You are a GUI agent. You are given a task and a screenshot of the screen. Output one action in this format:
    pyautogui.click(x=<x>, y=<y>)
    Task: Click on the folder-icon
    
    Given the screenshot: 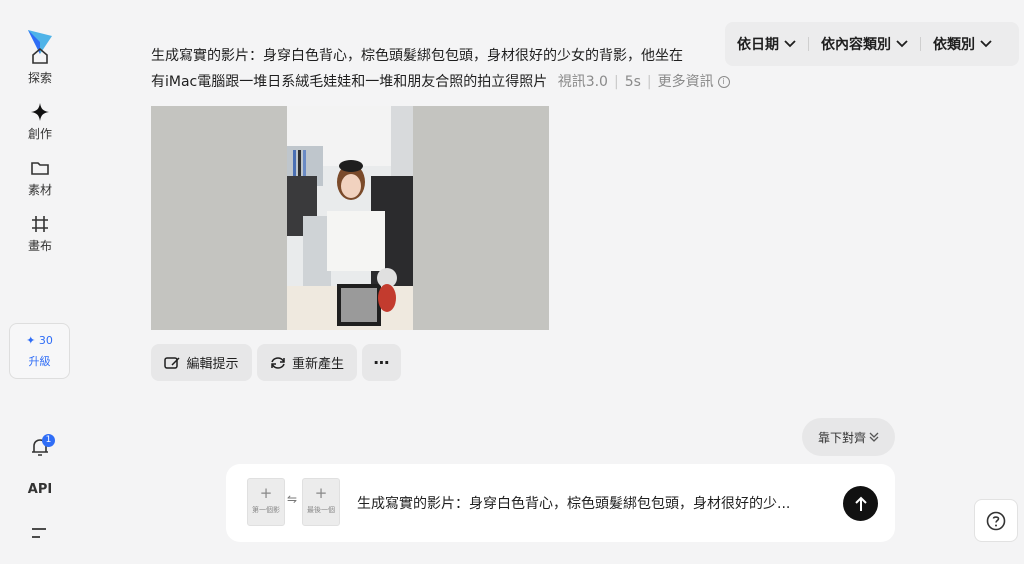 What is the action you would take?
    pyautogui.click(x=40, y=168)
    